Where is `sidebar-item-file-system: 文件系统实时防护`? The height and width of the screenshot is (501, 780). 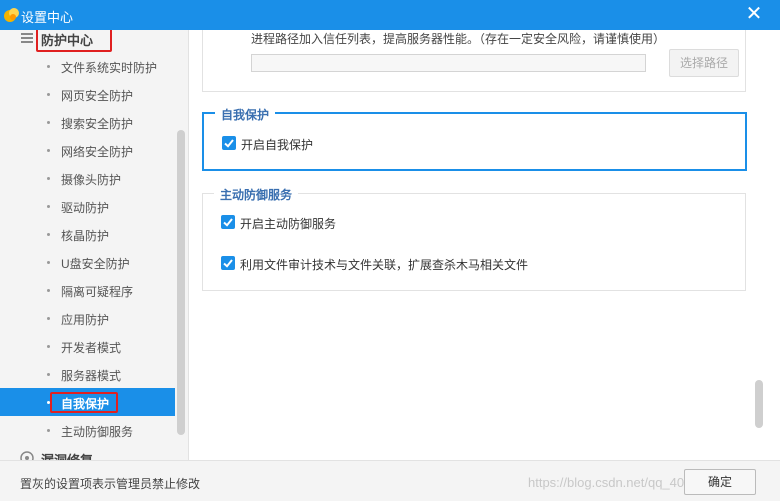 sidebar-item-file-system: 文件系统实时防护 is located at coordinates (87, 66).